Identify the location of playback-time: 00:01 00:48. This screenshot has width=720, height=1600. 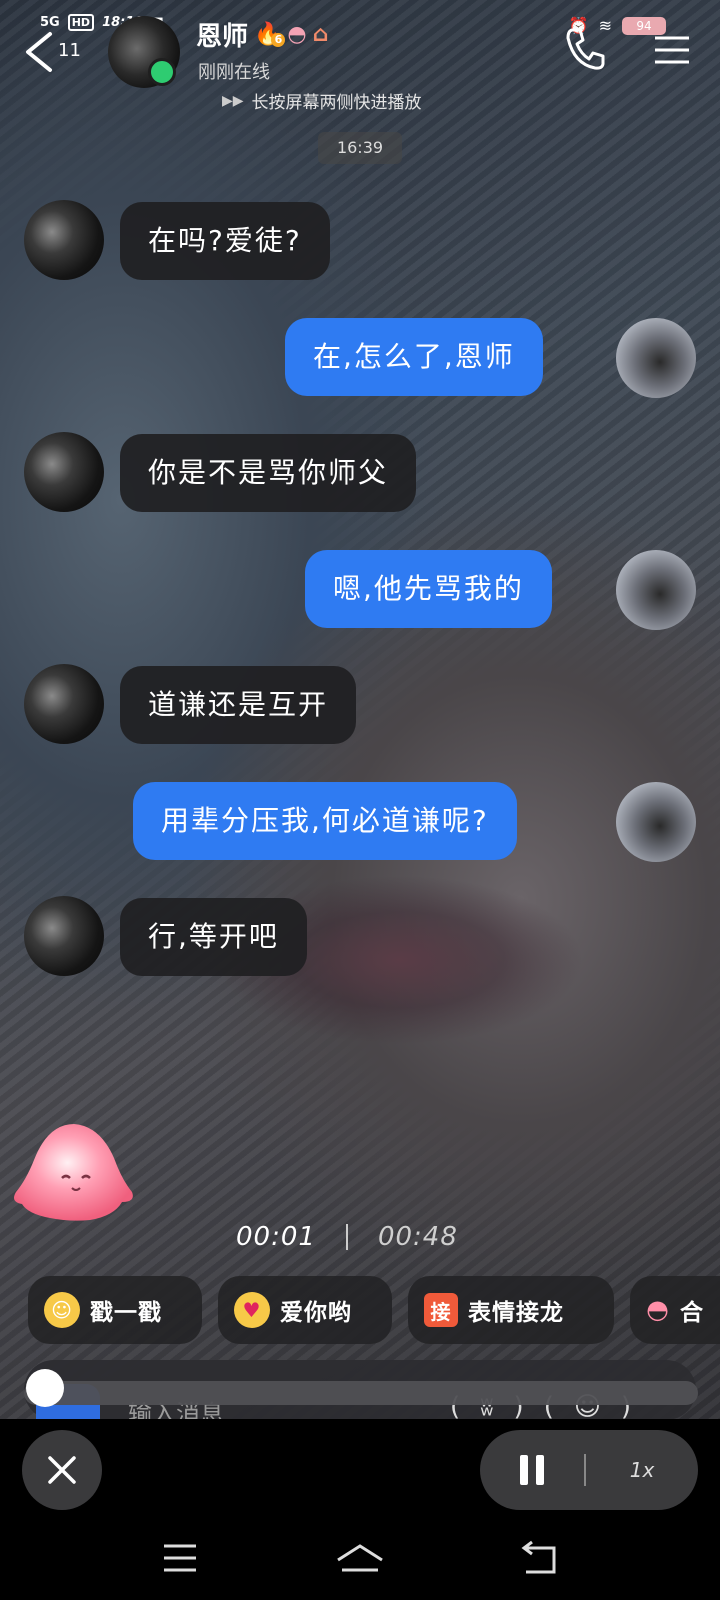
(347, 1237).